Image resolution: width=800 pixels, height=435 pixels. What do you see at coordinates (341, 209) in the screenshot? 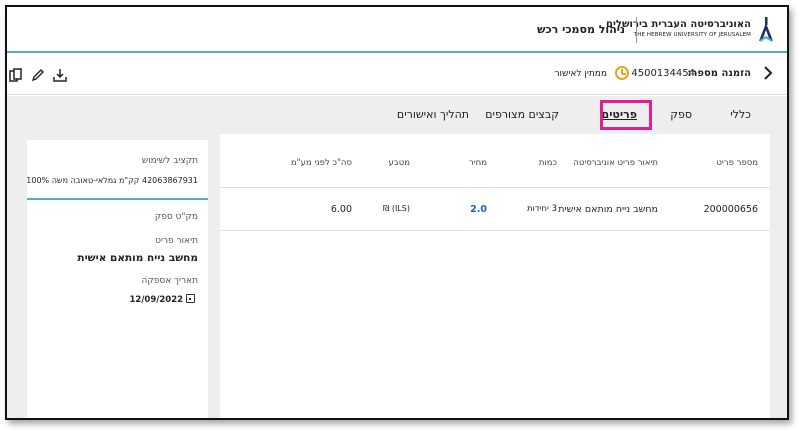
I see `cell-total: 6.00` at bounding box center [341, 209].